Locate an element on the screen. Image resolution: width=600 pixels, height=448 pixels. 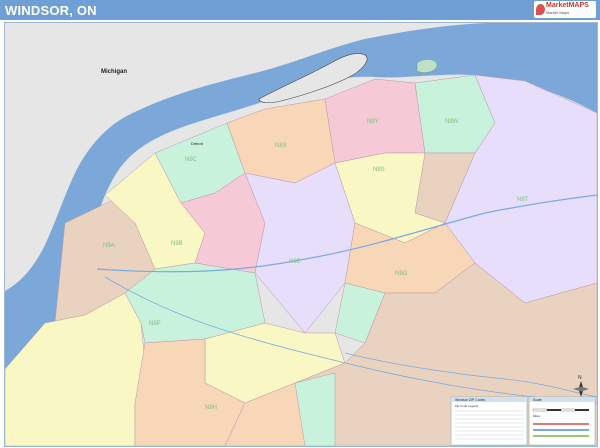
postal-label: N8T is located at coordinates (523, 200).